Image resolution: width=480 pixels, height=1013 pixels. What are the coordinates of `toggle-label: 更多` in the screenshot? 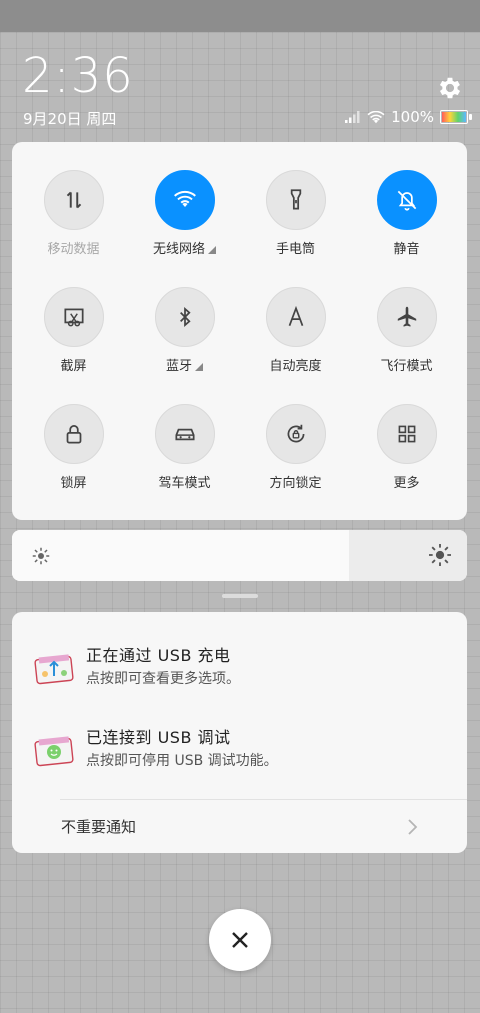 It's located at (406, 481).